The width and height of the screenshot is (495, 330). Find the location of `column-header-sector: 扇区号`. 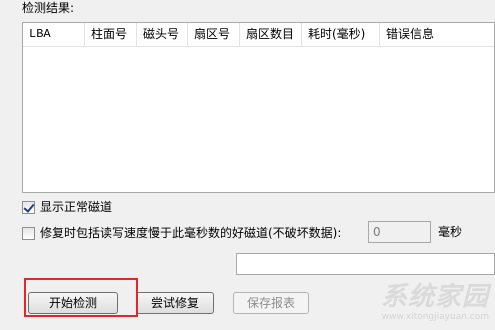

column-header-sector: 扇区号 is located at coordinates (214, 35).